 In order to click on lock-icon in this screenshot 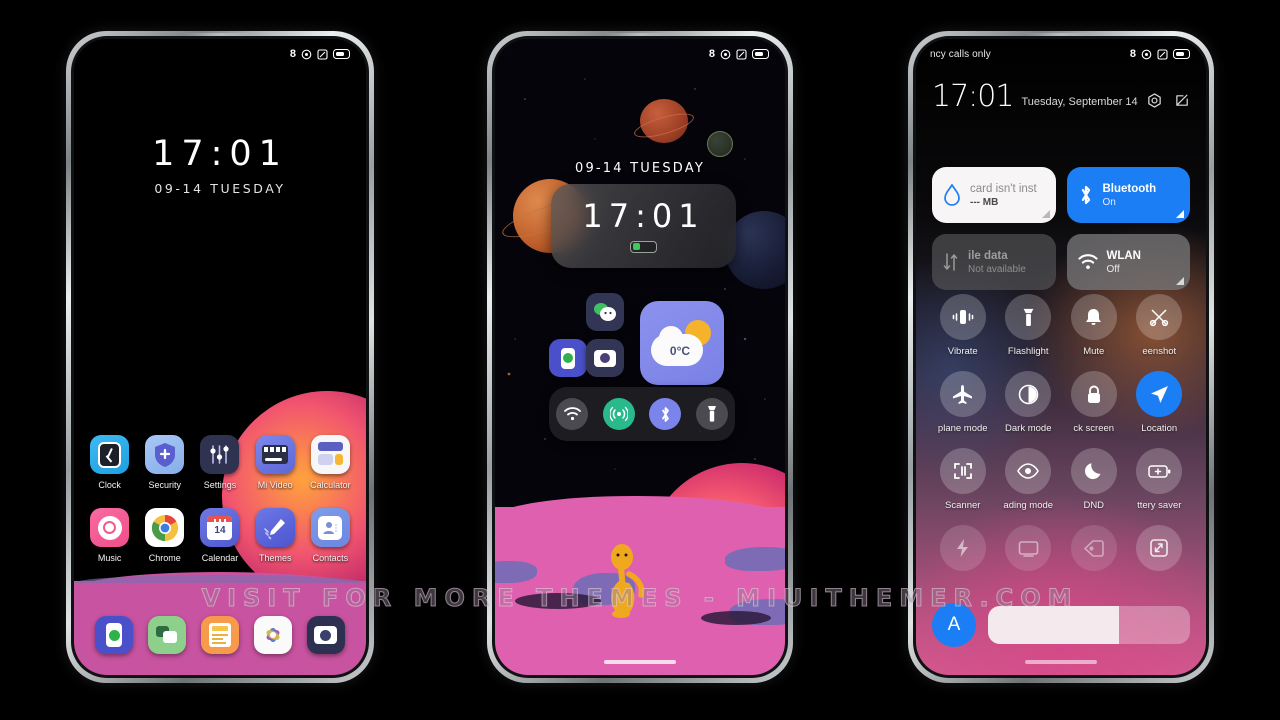, I will do `click(1093, 394)`.